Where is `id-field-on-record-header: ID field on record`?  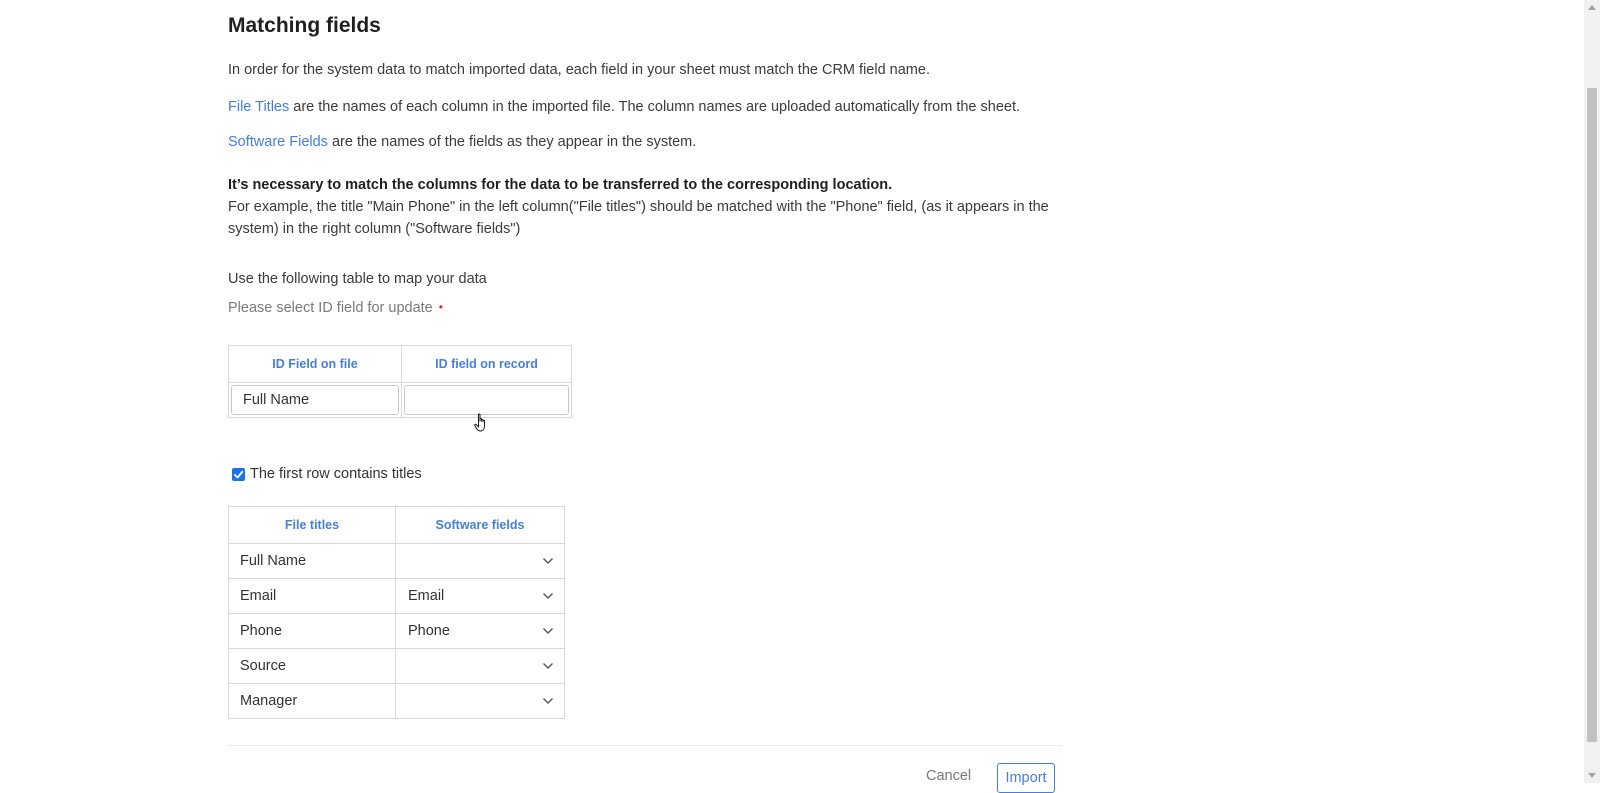 id-field-on-record-header: ID field on record is located at coordinates (486, 364).